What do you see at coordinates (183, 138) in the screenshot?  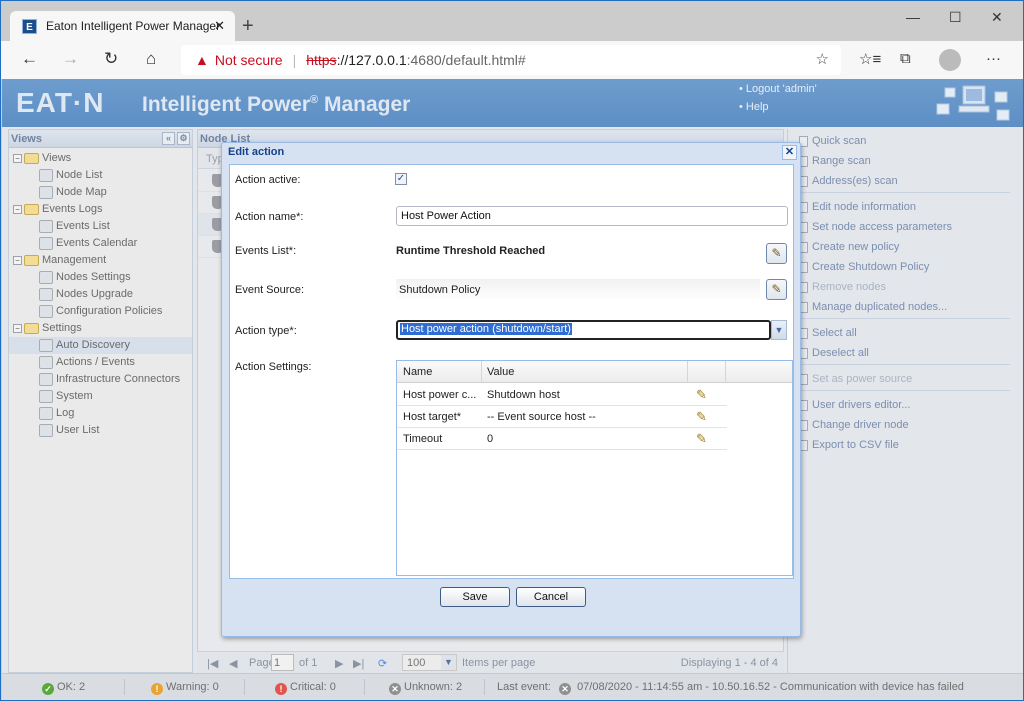 I see `panel-settings-button: ⚙` at bounding box center [183, 138].